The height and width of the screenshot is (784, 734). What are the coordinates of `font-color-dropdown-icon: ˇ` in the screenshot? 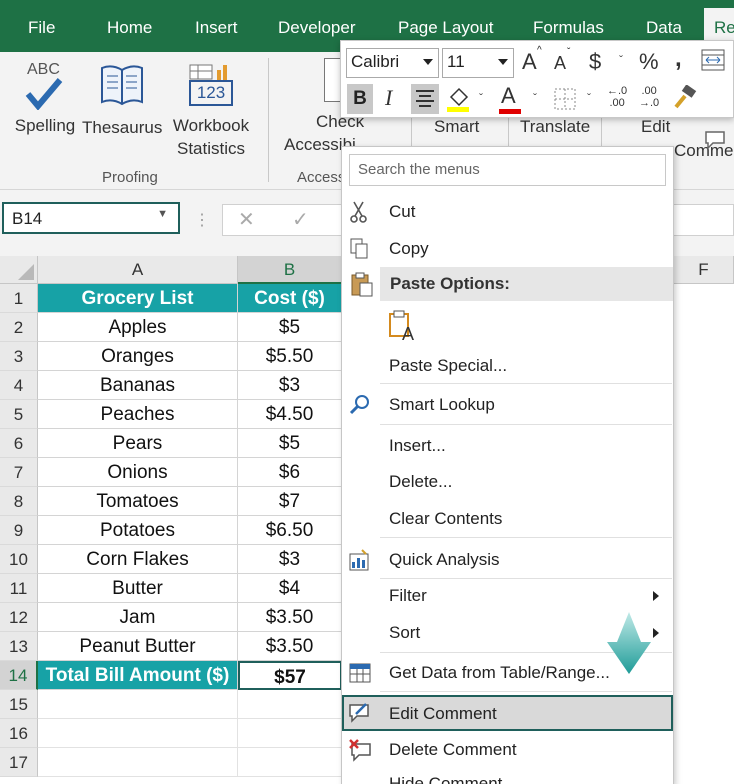 It's located at (535, 98).